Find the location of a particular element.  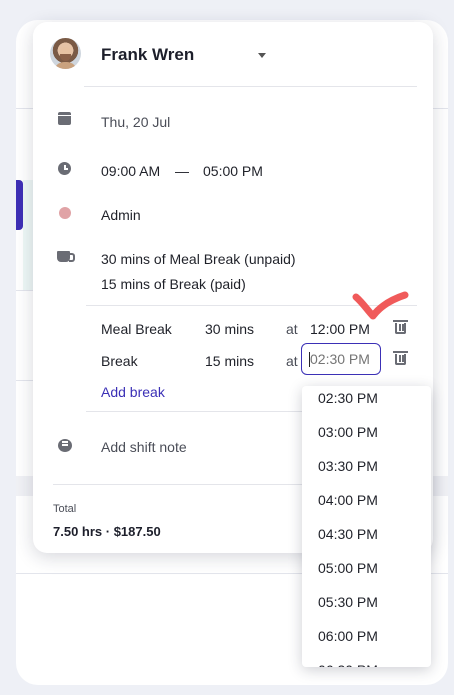

note-icon is located at coordinates (65, 445).